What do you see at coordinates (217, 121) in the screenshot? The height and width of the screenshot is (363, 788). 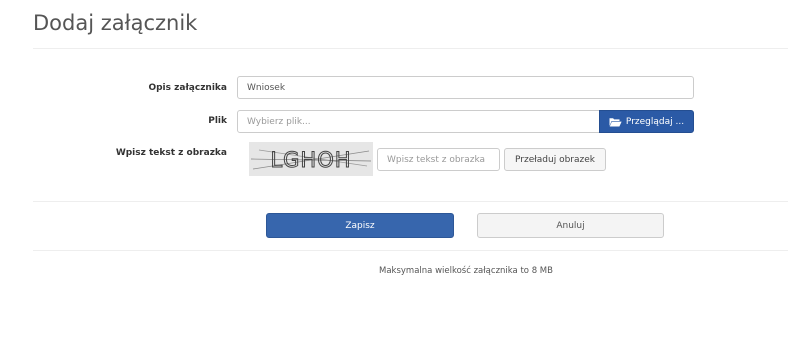 I see `file-label: Plik` at bounding box center [217, 121].